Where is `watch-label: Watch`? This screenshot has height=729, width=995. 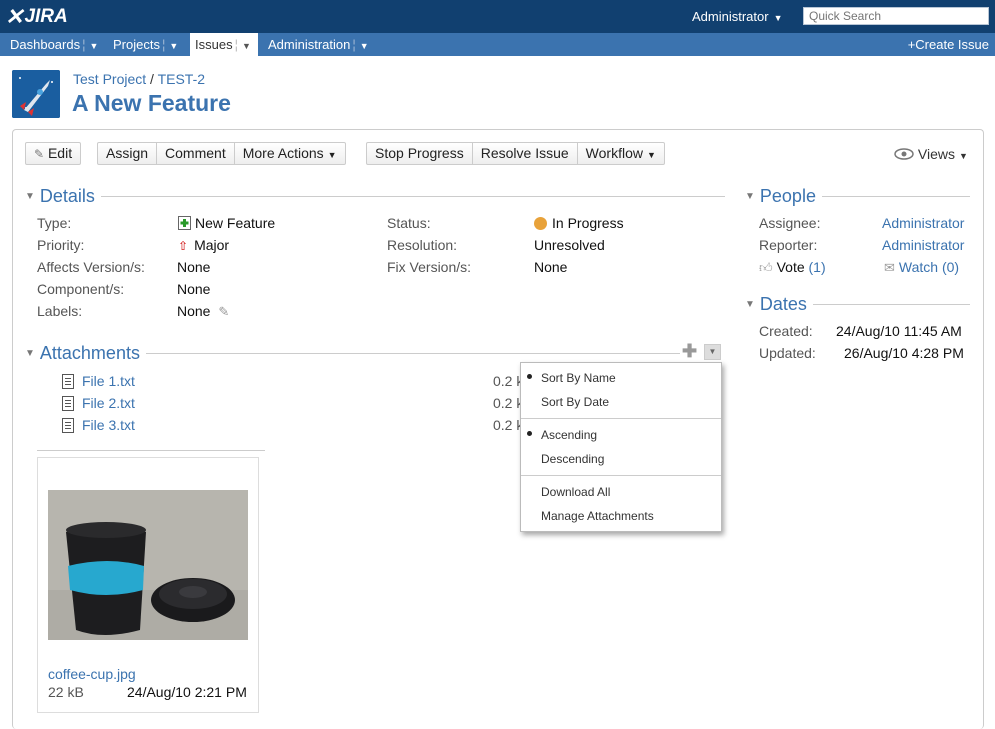 watch-label: Watch is located at coordinates (918, 267).